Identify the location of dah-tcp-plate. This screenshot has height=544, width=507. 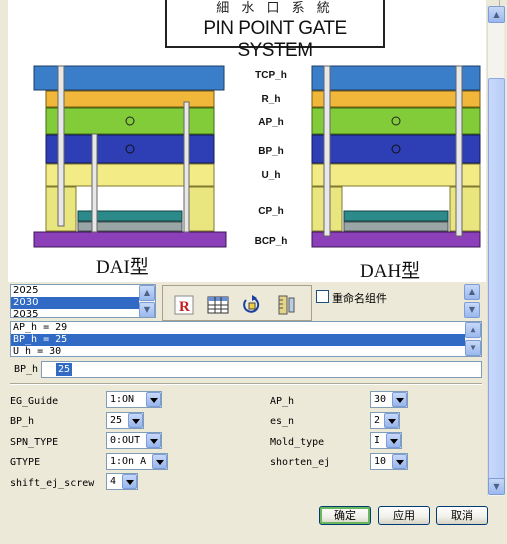
(396, 78).